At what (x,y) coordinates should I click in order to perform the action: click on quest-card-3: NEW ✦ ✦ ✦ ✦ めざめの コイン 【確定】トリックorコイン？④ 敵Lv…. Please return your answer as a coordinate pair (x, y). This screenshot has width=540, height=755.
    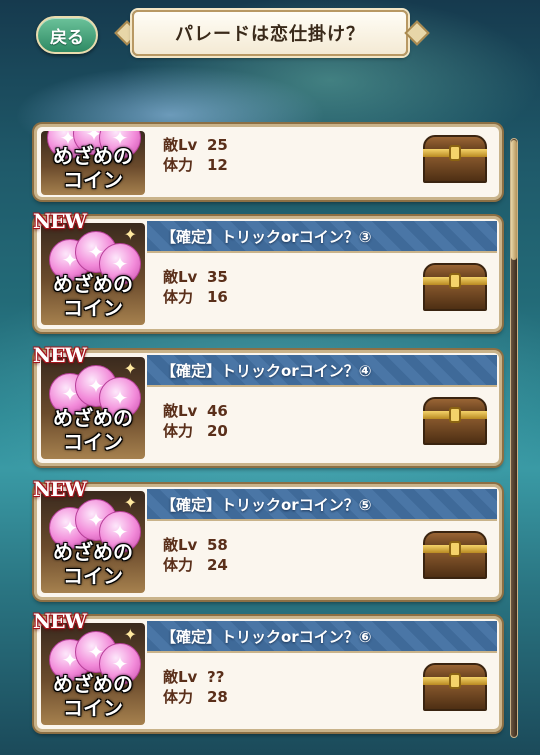
    Looking at the image, I should click on (267, 404).